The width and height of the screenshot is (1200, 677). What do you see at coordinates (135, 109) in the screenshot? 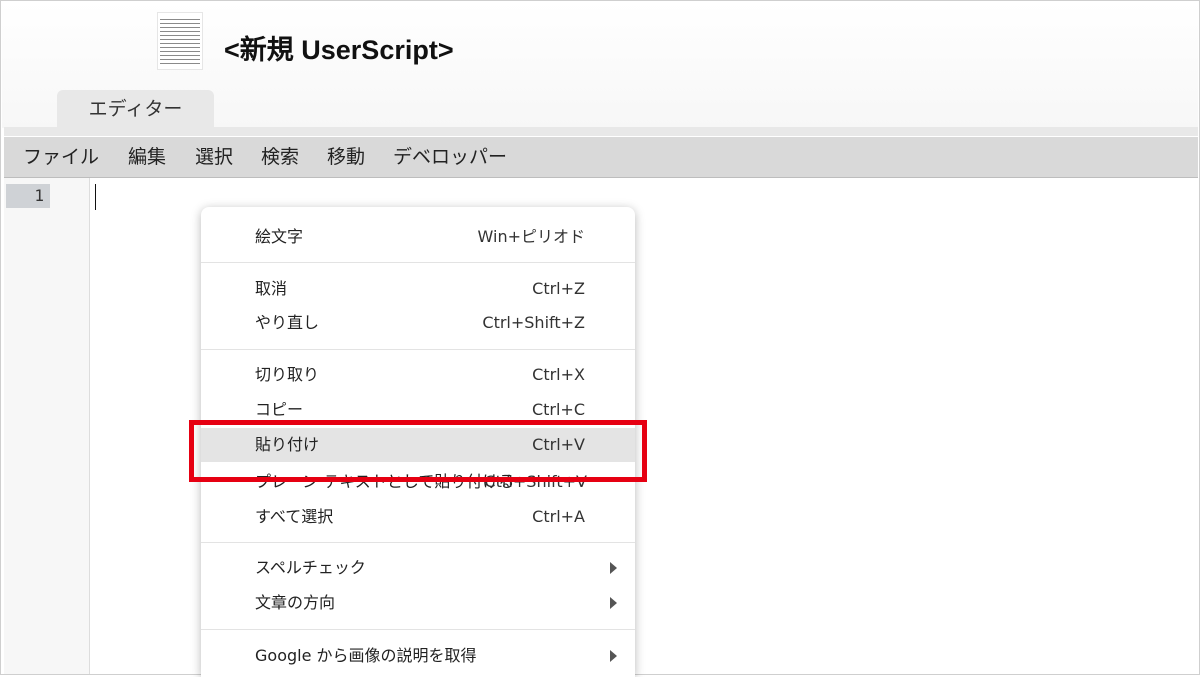
I see `tab-editor: エディター` at bounding box center [135, 109].